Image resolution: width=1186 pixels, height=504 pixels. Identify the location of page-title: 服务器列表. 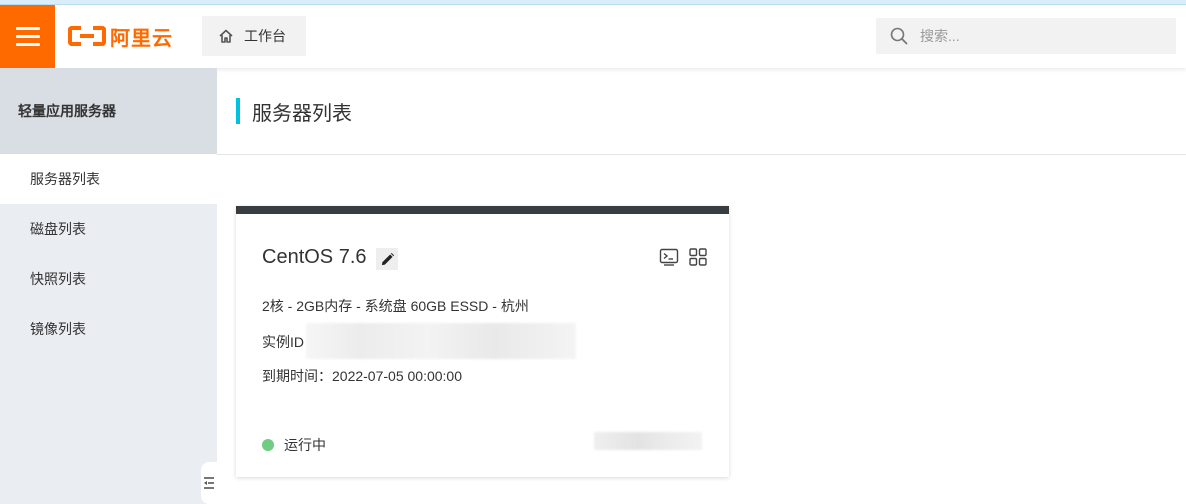
(294, 111).